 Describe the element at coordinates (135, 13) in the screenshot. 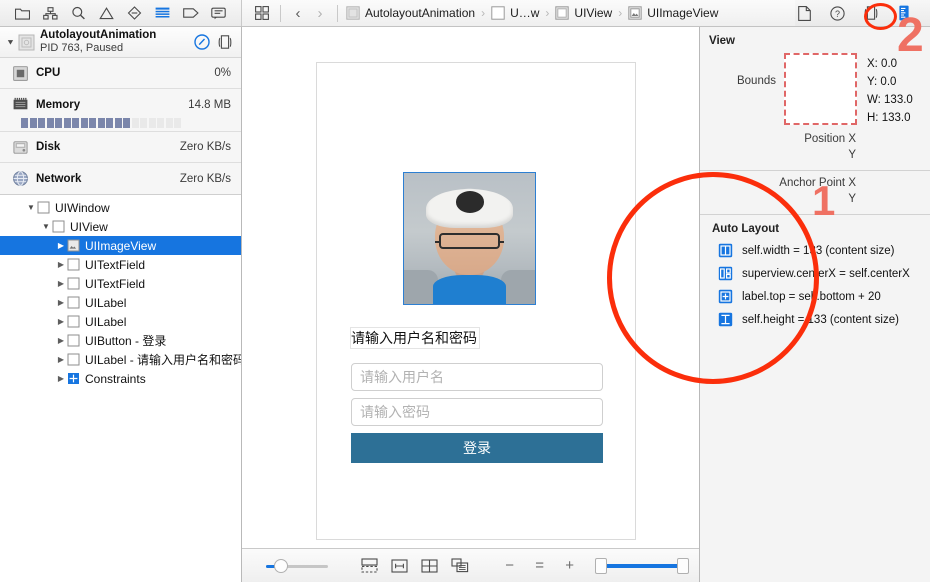

I see `diamond-icon` at that location.